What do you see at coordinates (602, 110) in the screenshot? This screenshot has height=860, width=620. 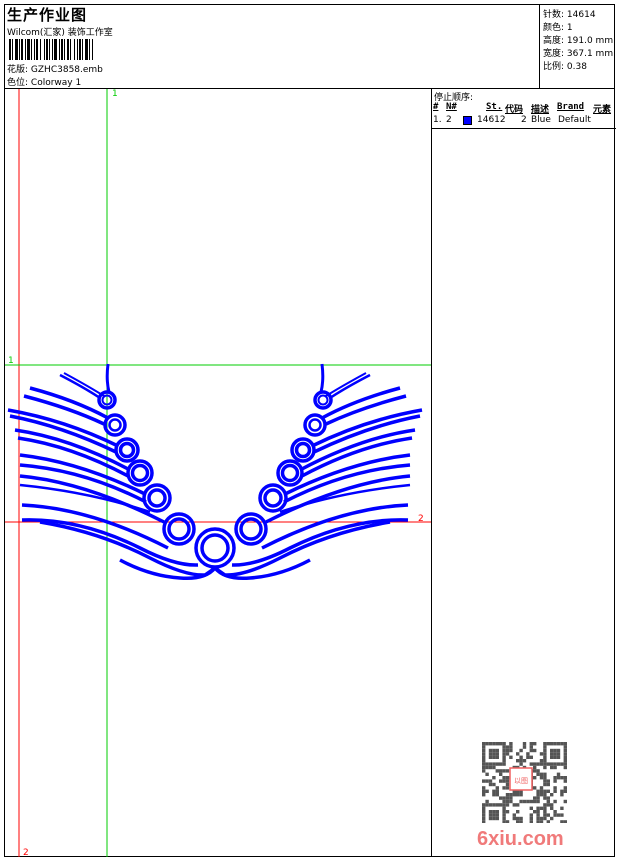 I see `col-element: 元素` at bounding box center [602, 110].